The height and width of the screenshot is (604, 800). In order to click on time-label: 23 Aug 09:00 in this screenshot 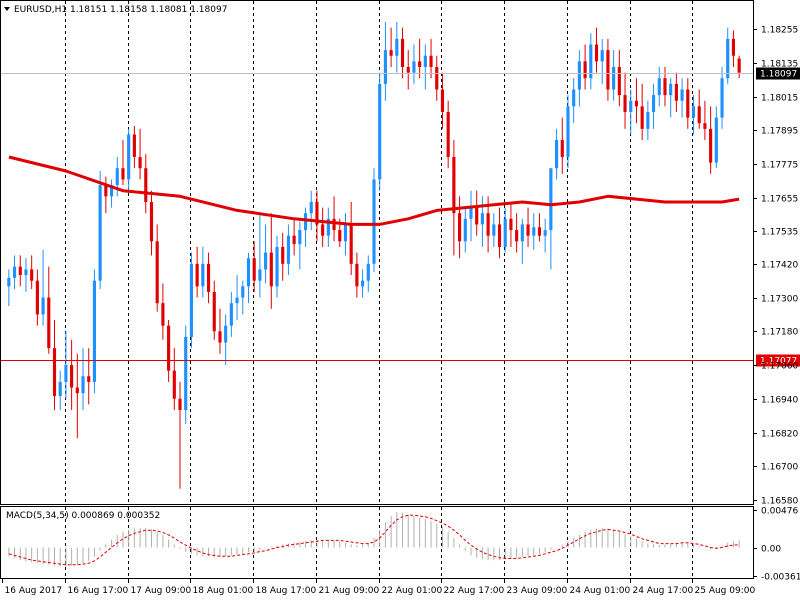, I will do `click(537, 591)`.